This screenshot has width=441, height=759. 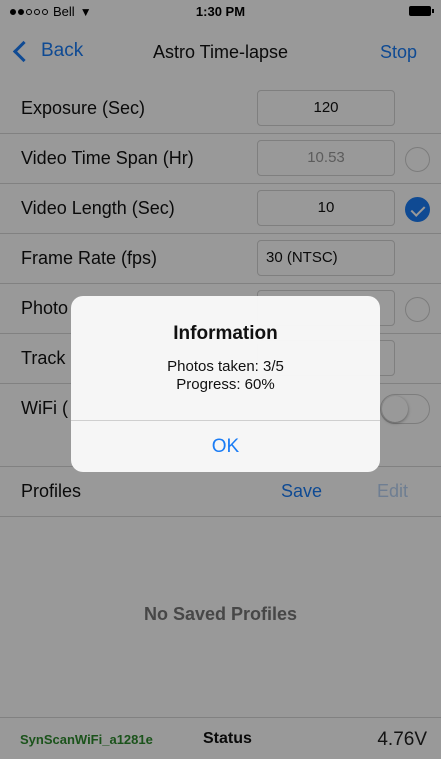 I want to click on ok-button: OK, so click(x=225, y=446).